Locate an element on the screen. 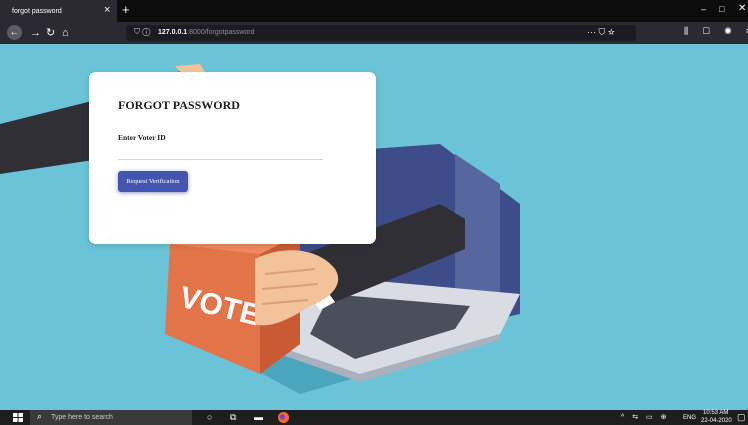  windows-start-icon is located at coordinates (18, 417).